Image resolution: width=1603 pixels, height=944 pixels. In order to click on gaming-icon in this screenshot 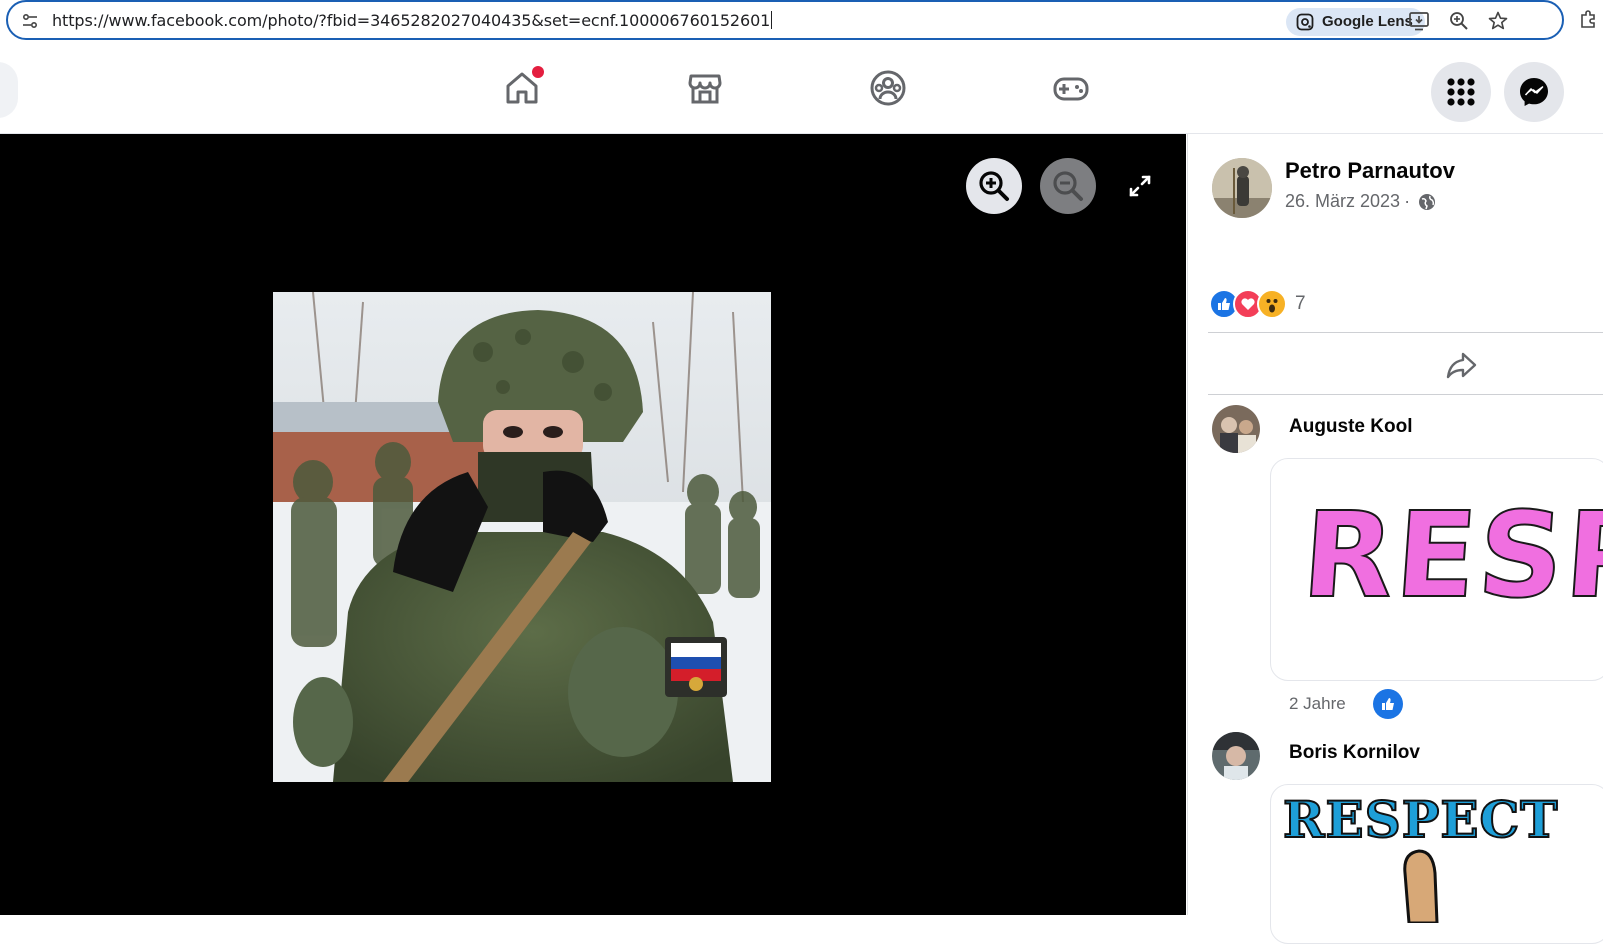, I will do `click(1071, 89)`.